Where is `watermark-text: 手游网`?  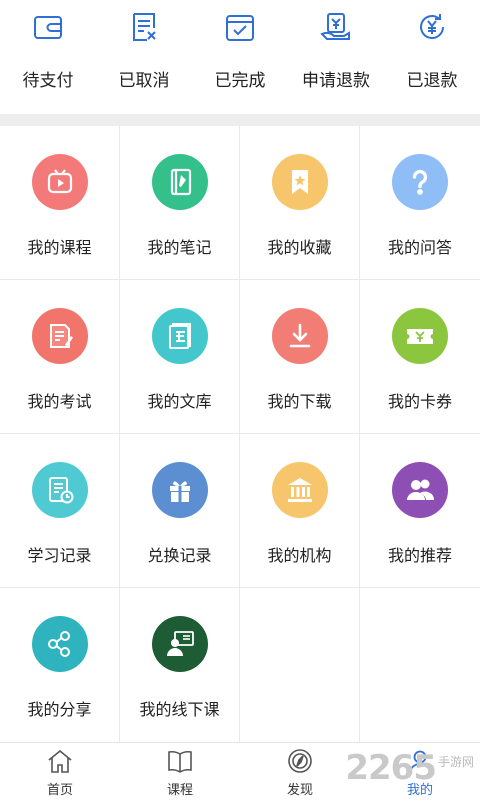 watermark-text: 手游网 is located at coordinates (455, 761).